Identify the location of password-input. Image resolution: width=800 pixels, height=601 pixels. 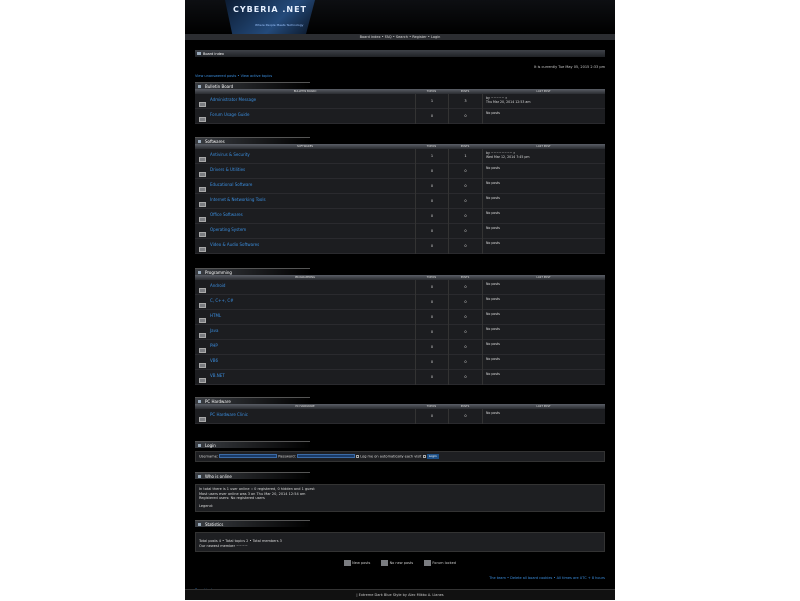
(325, 456).